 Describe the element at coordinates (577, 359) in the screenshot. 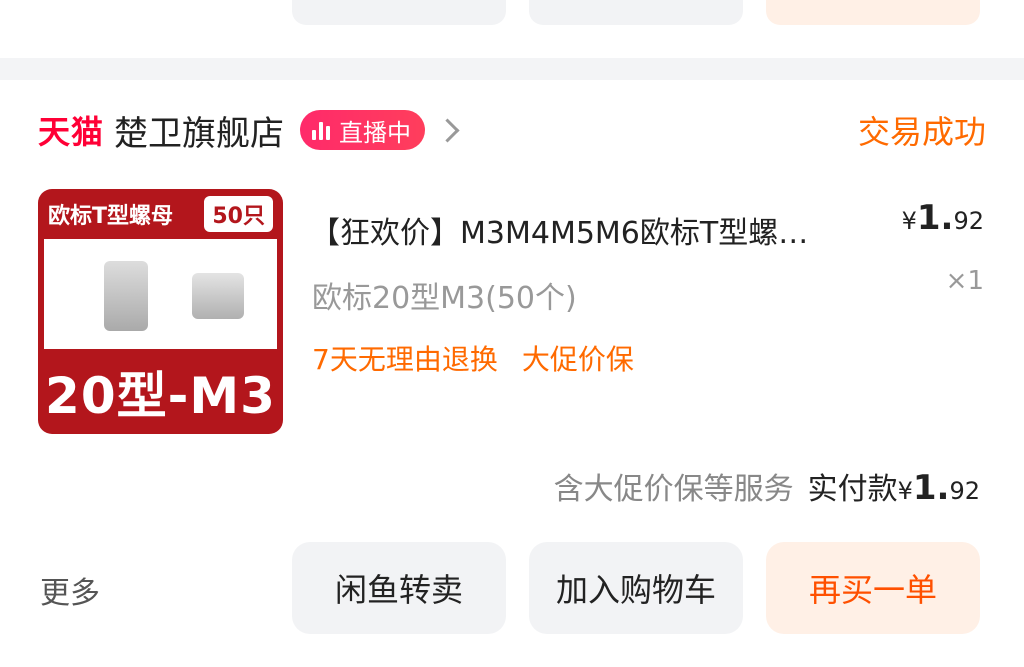

I see `tag-price-protect: 大促价保` at that location.